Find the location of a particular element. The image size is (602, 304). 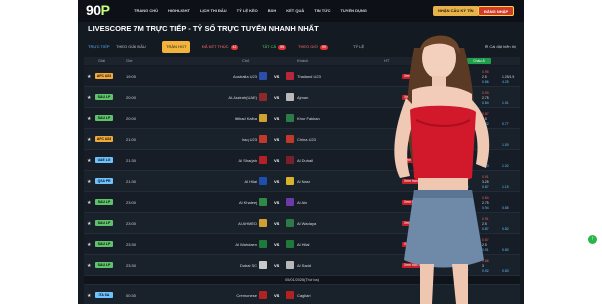

away-team-name: Cagliari is located at coordinates (304, 295).